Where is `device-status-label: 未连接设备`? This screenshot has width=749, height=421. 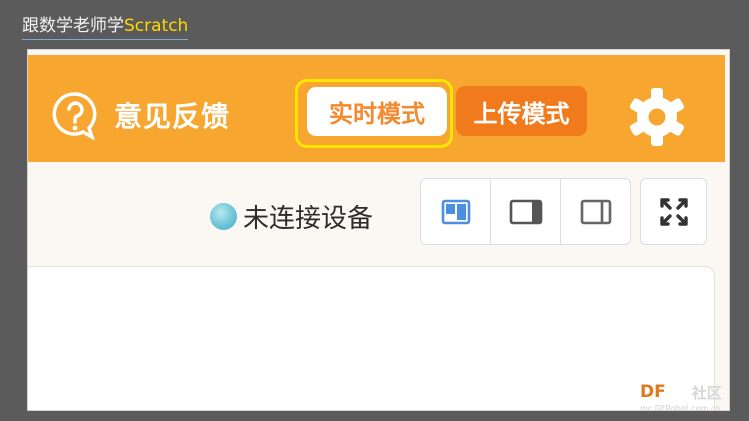
device-status-label: 未连接设备 is located at coordinates (308, 218).